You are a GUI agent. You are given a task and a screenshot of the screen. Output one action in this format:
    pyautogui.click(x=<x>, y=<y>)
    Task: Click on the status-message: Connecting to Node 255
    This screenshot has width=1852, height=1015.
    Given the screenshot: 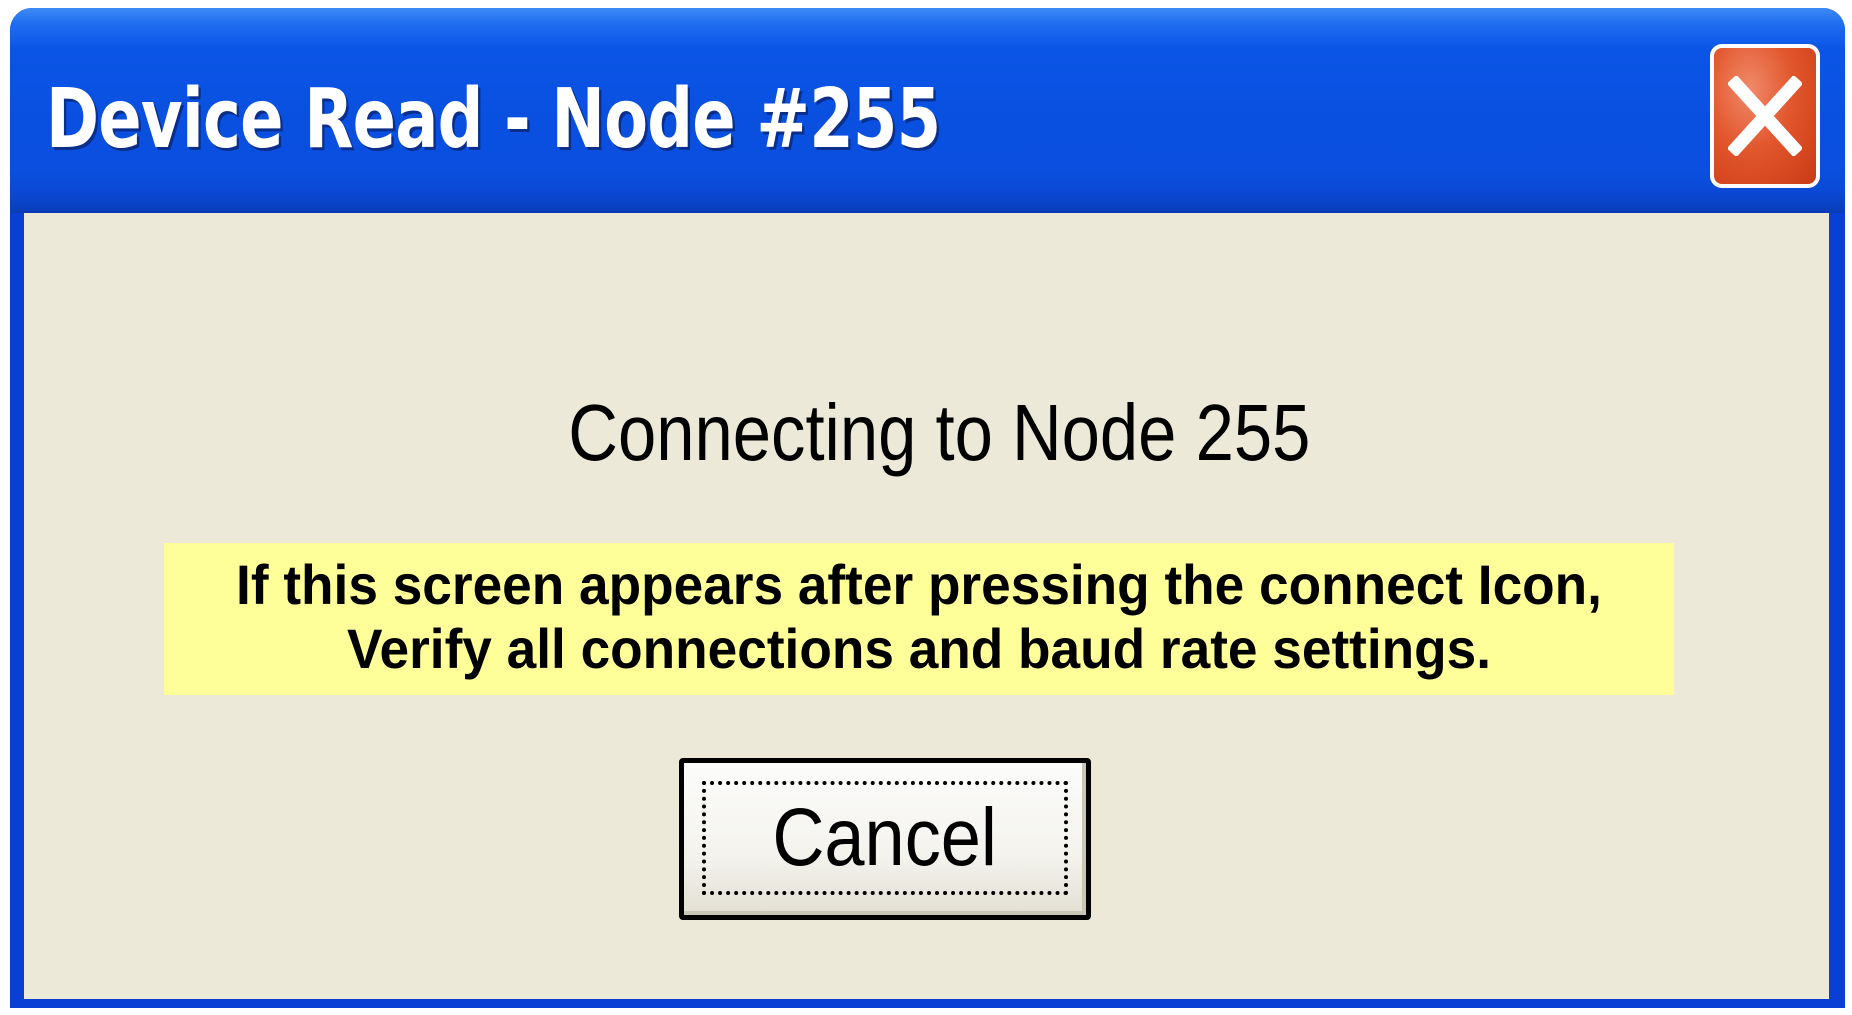 What is the action you would take?
    pyautogui.click(x=926, y=433)
    